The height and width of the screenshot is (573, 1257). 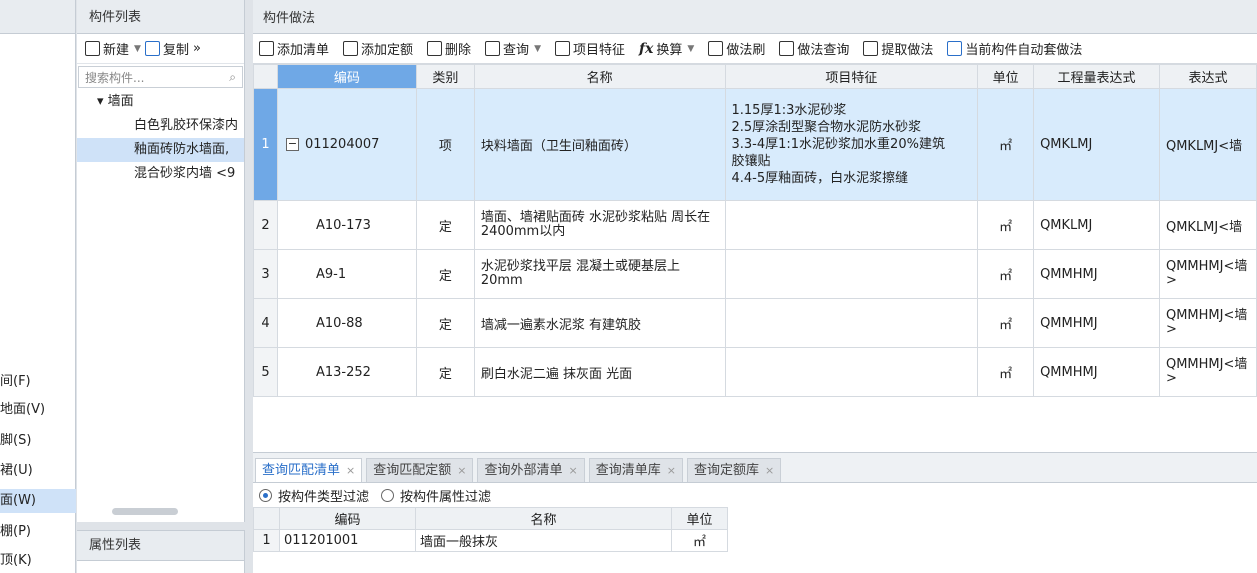 I want to click on item-feature-button: 项目特征, so click(x=589, y=48).